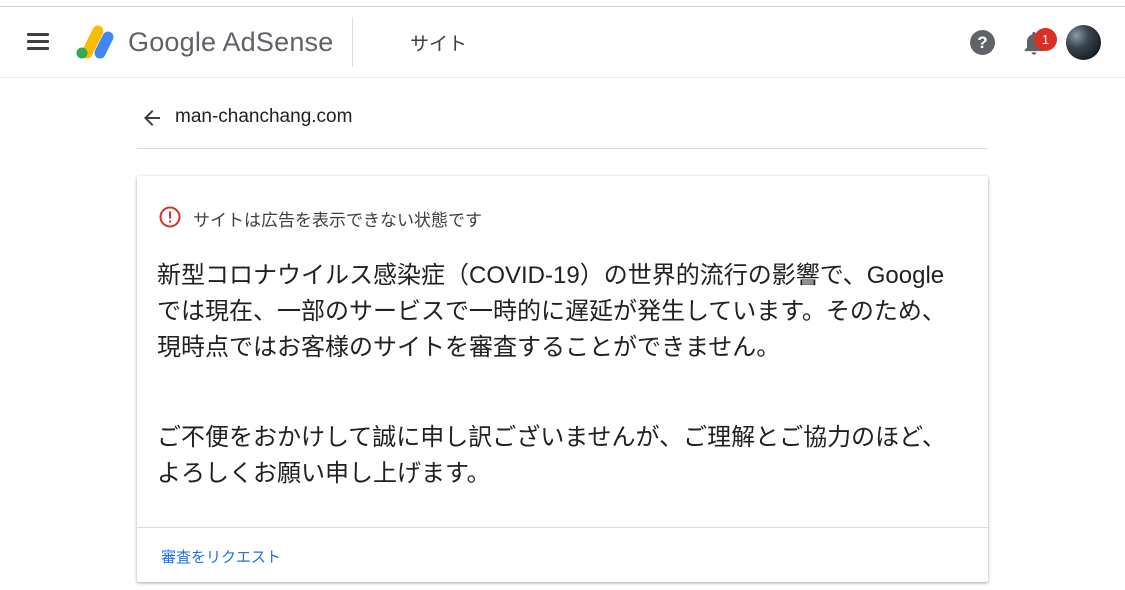  What do you see at coordinates (982, 42) in the screenshot?
I see `help-icon: ?` at bounding box center [982, 42].